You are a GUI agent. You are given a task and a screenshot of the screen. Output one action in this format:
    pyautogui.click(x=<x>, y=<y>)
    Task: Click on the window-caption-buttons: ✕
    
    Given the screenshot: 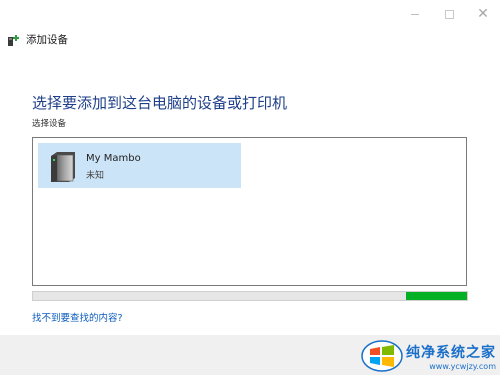 What is the action you would take?
    pyautogui.click(x=449, y=14)
    